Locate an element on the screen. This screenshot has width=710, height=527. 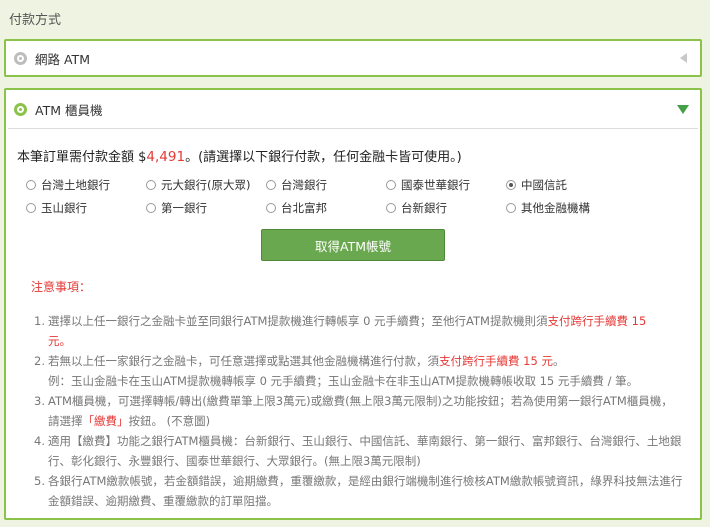
bank-option: 台北富邦 is located at coordinates (296, 208).